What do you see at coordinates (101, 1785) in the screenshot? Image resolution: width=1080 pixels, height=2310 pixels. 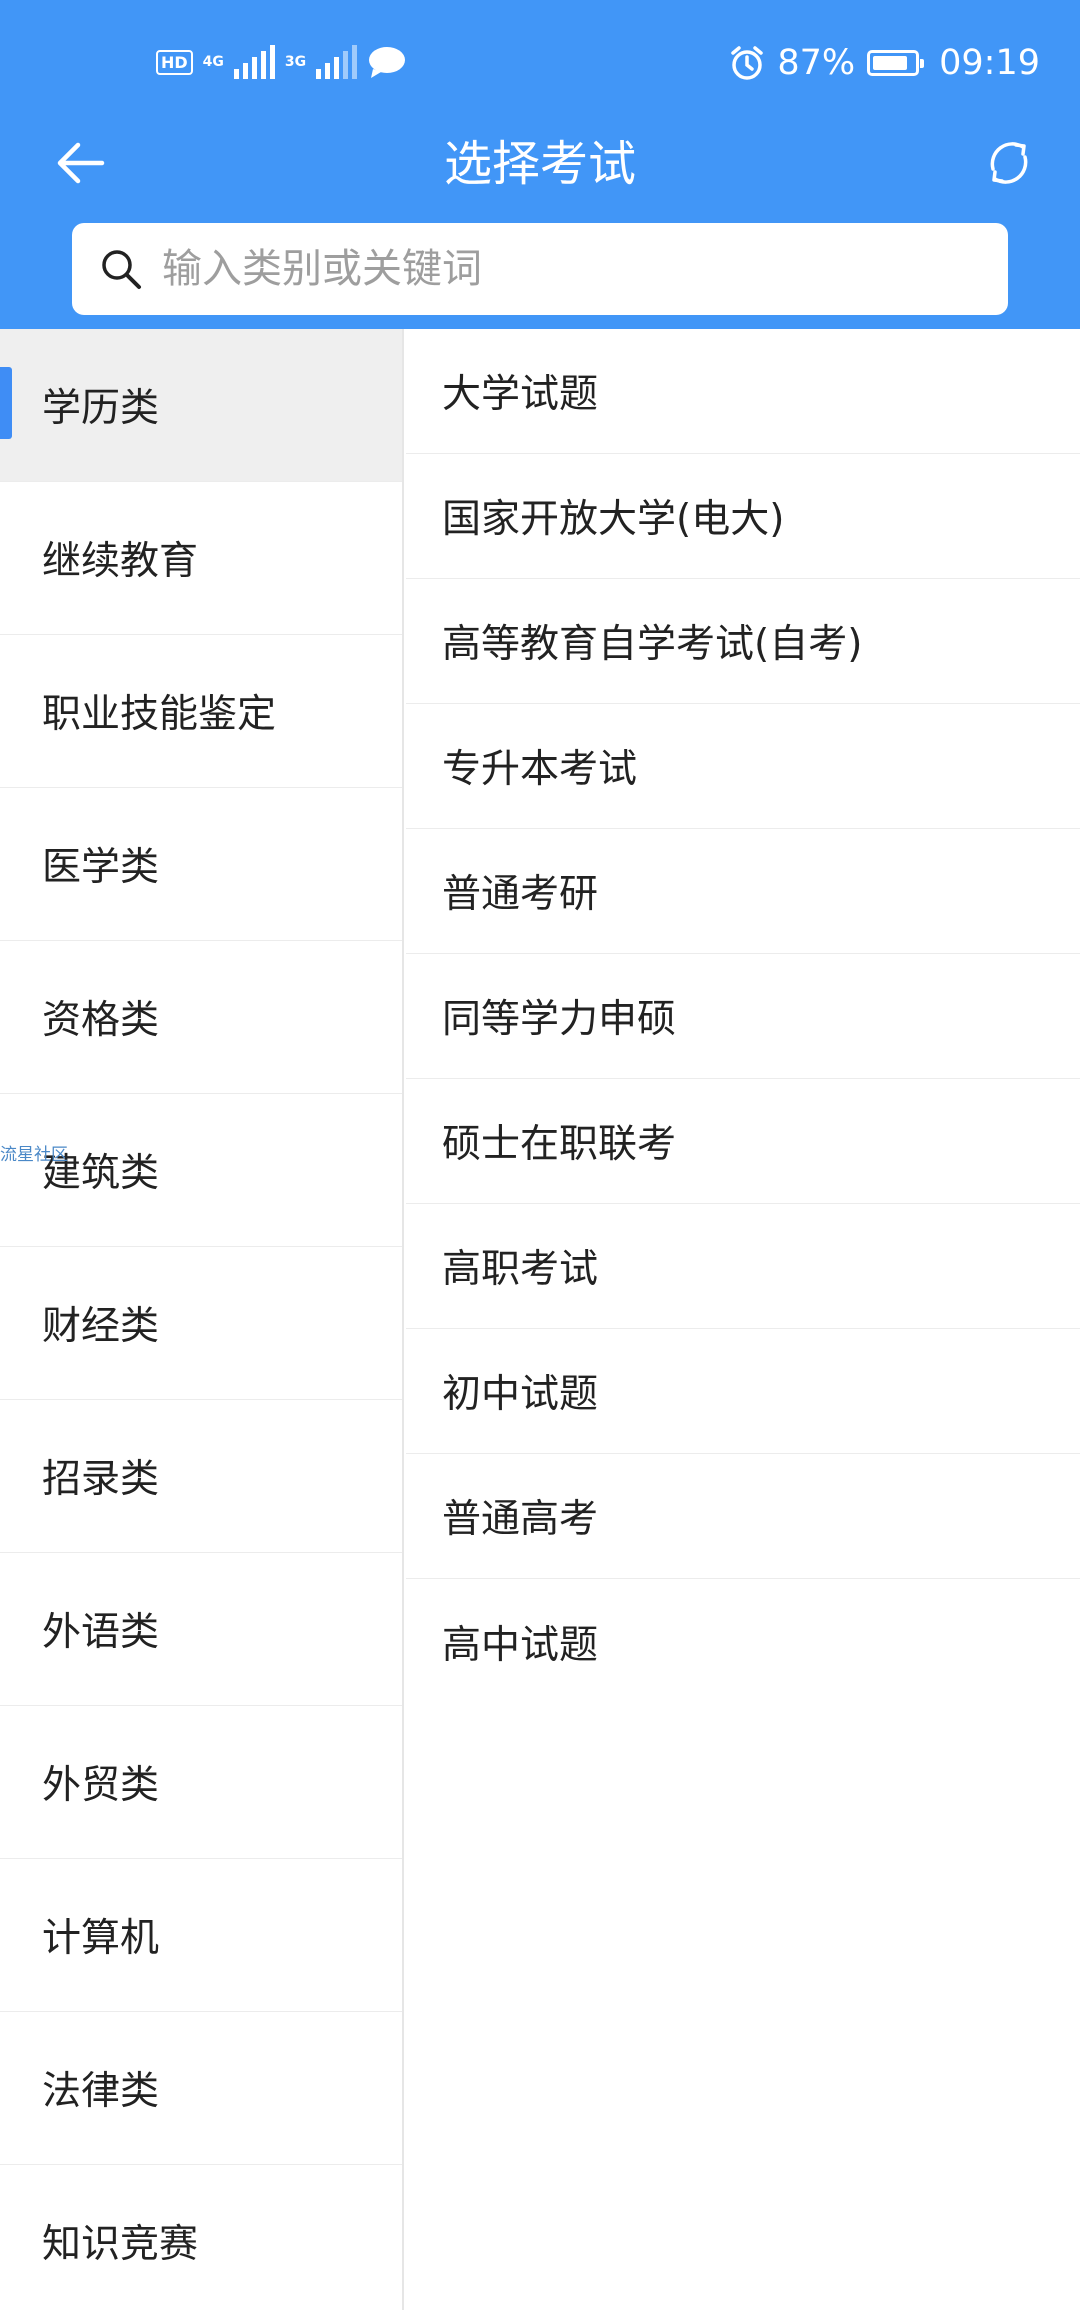 I see `sidebar-item-label: 外贸类` at bounding box center [101, 1785].